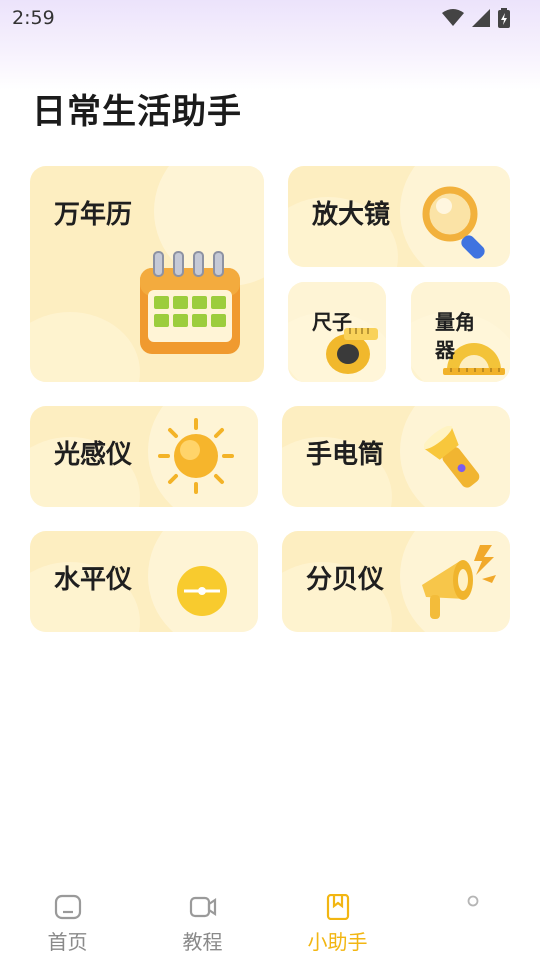 The height and width of the screenshot is (960, 540). I want to click on status-time: 2:59, so click(33, 18).